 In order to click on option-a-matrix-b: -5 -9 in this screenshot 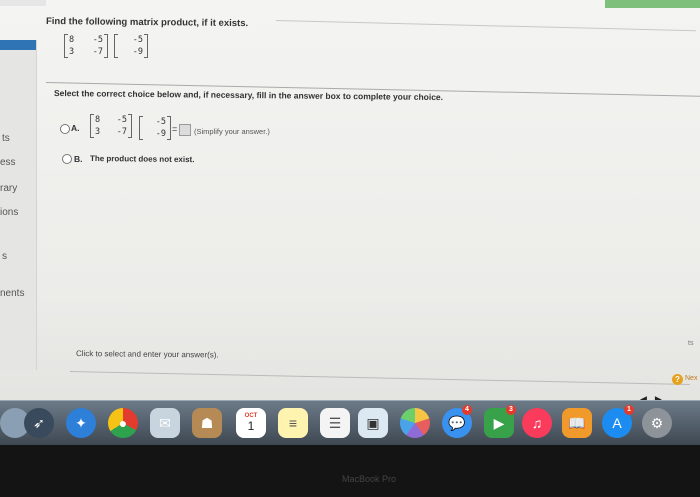, I will do `click(155, 128)`.